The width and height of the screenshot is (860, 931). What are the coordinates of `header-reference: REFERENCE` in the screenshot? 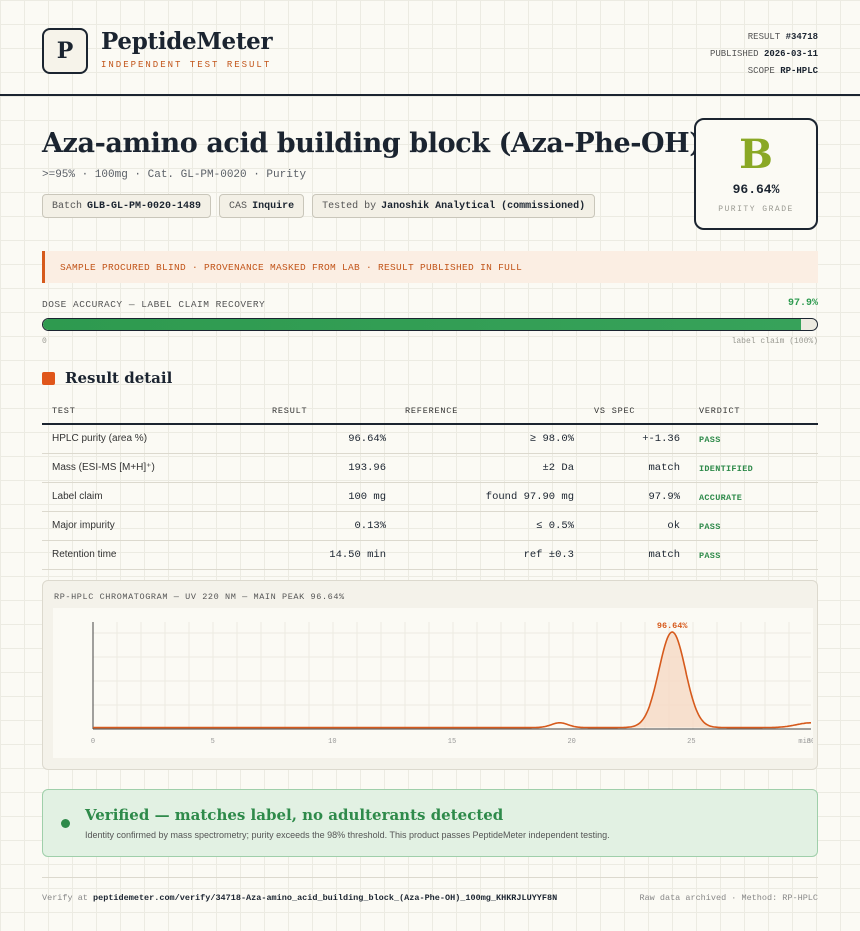 It's located at (432, 411).